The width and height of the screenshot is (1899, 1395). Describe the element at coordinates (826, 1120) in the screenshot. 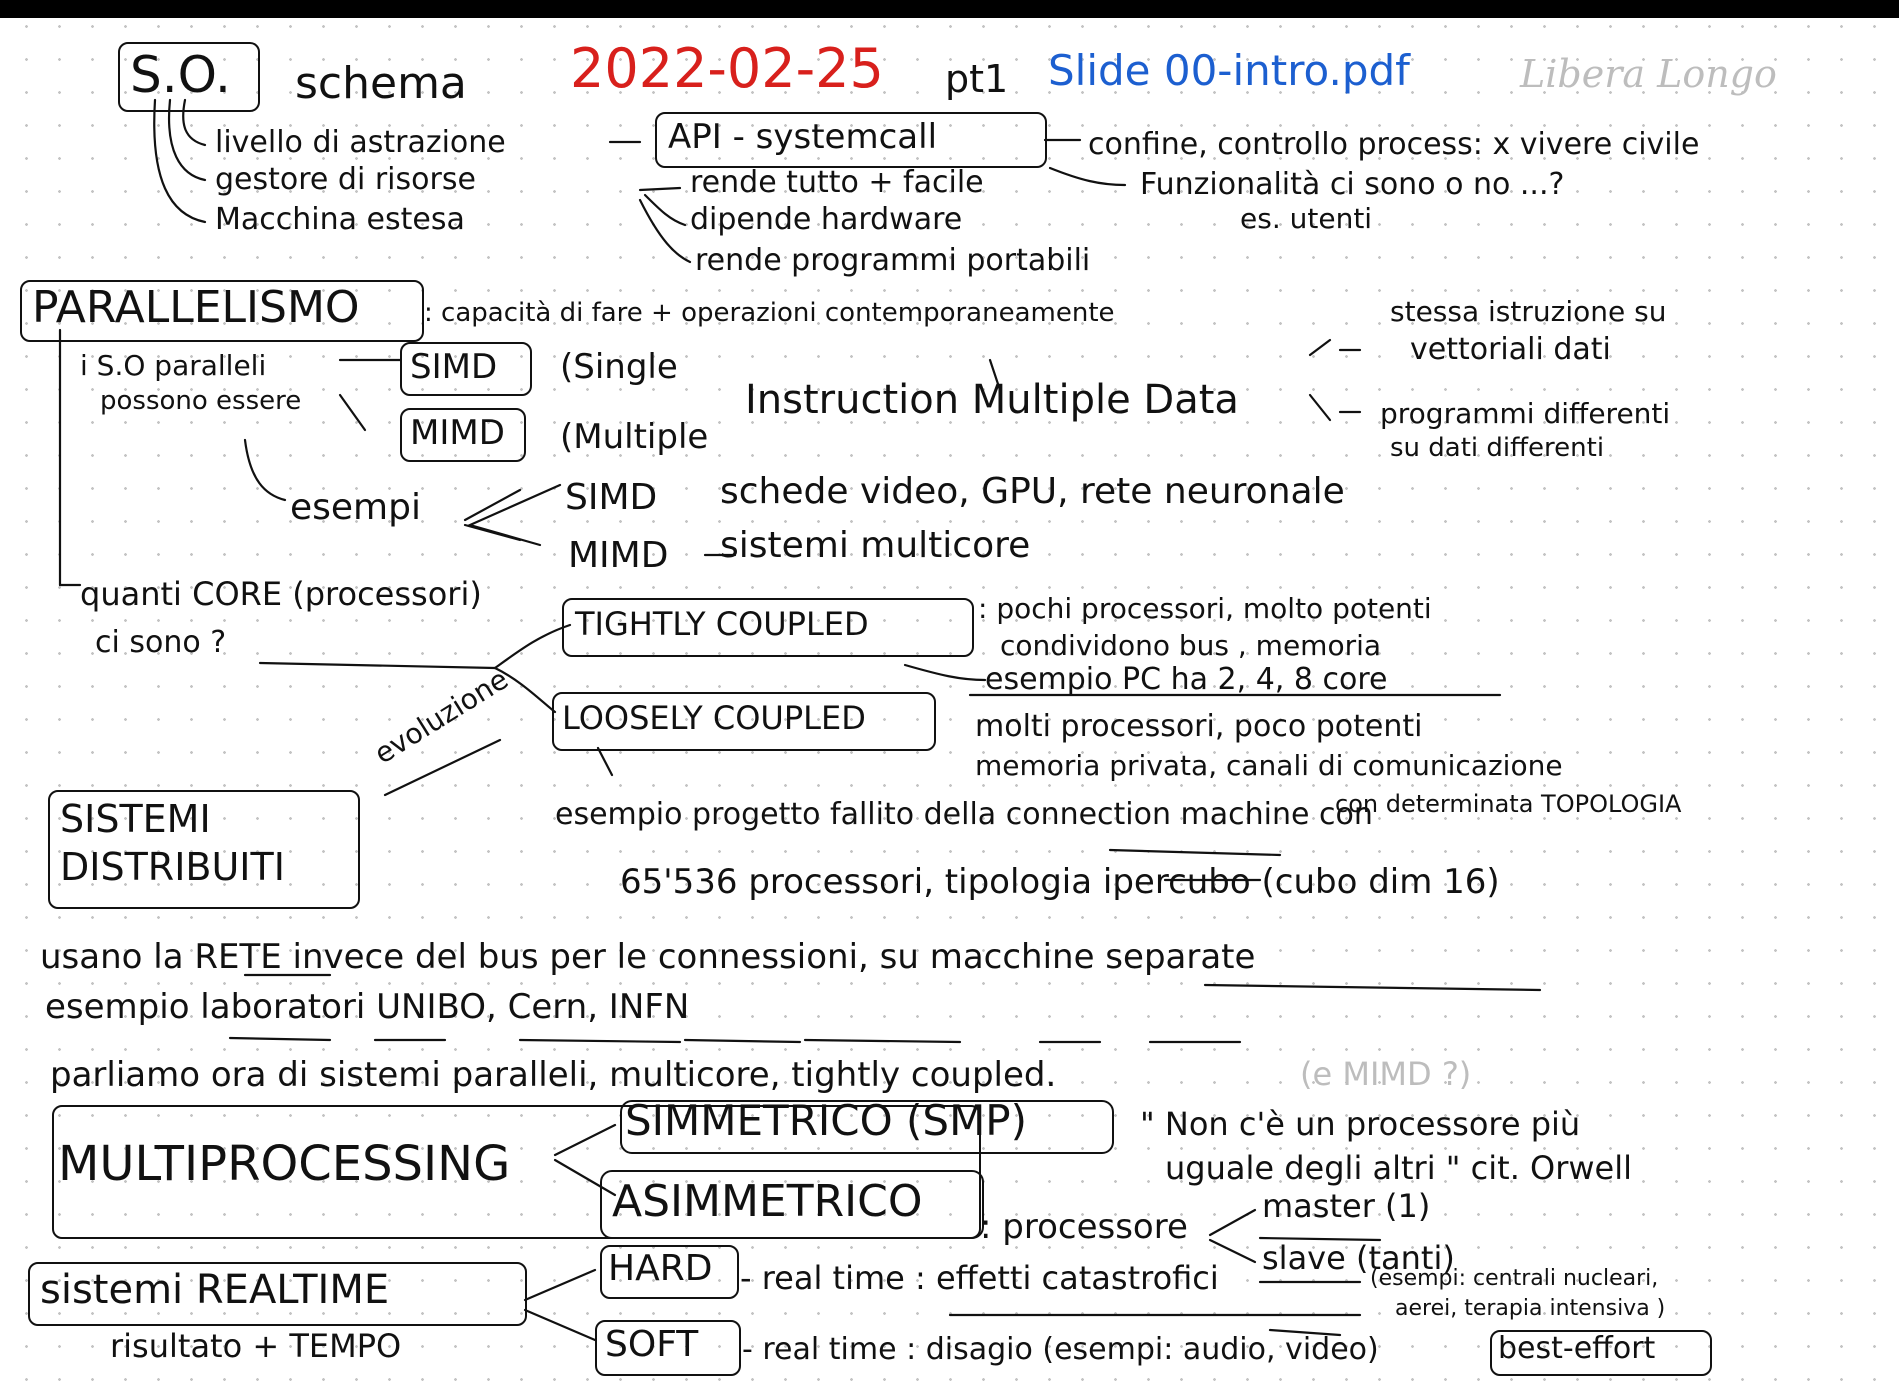

I see `simmetrico-label: SIMMETRICO (SMP)` at that location.